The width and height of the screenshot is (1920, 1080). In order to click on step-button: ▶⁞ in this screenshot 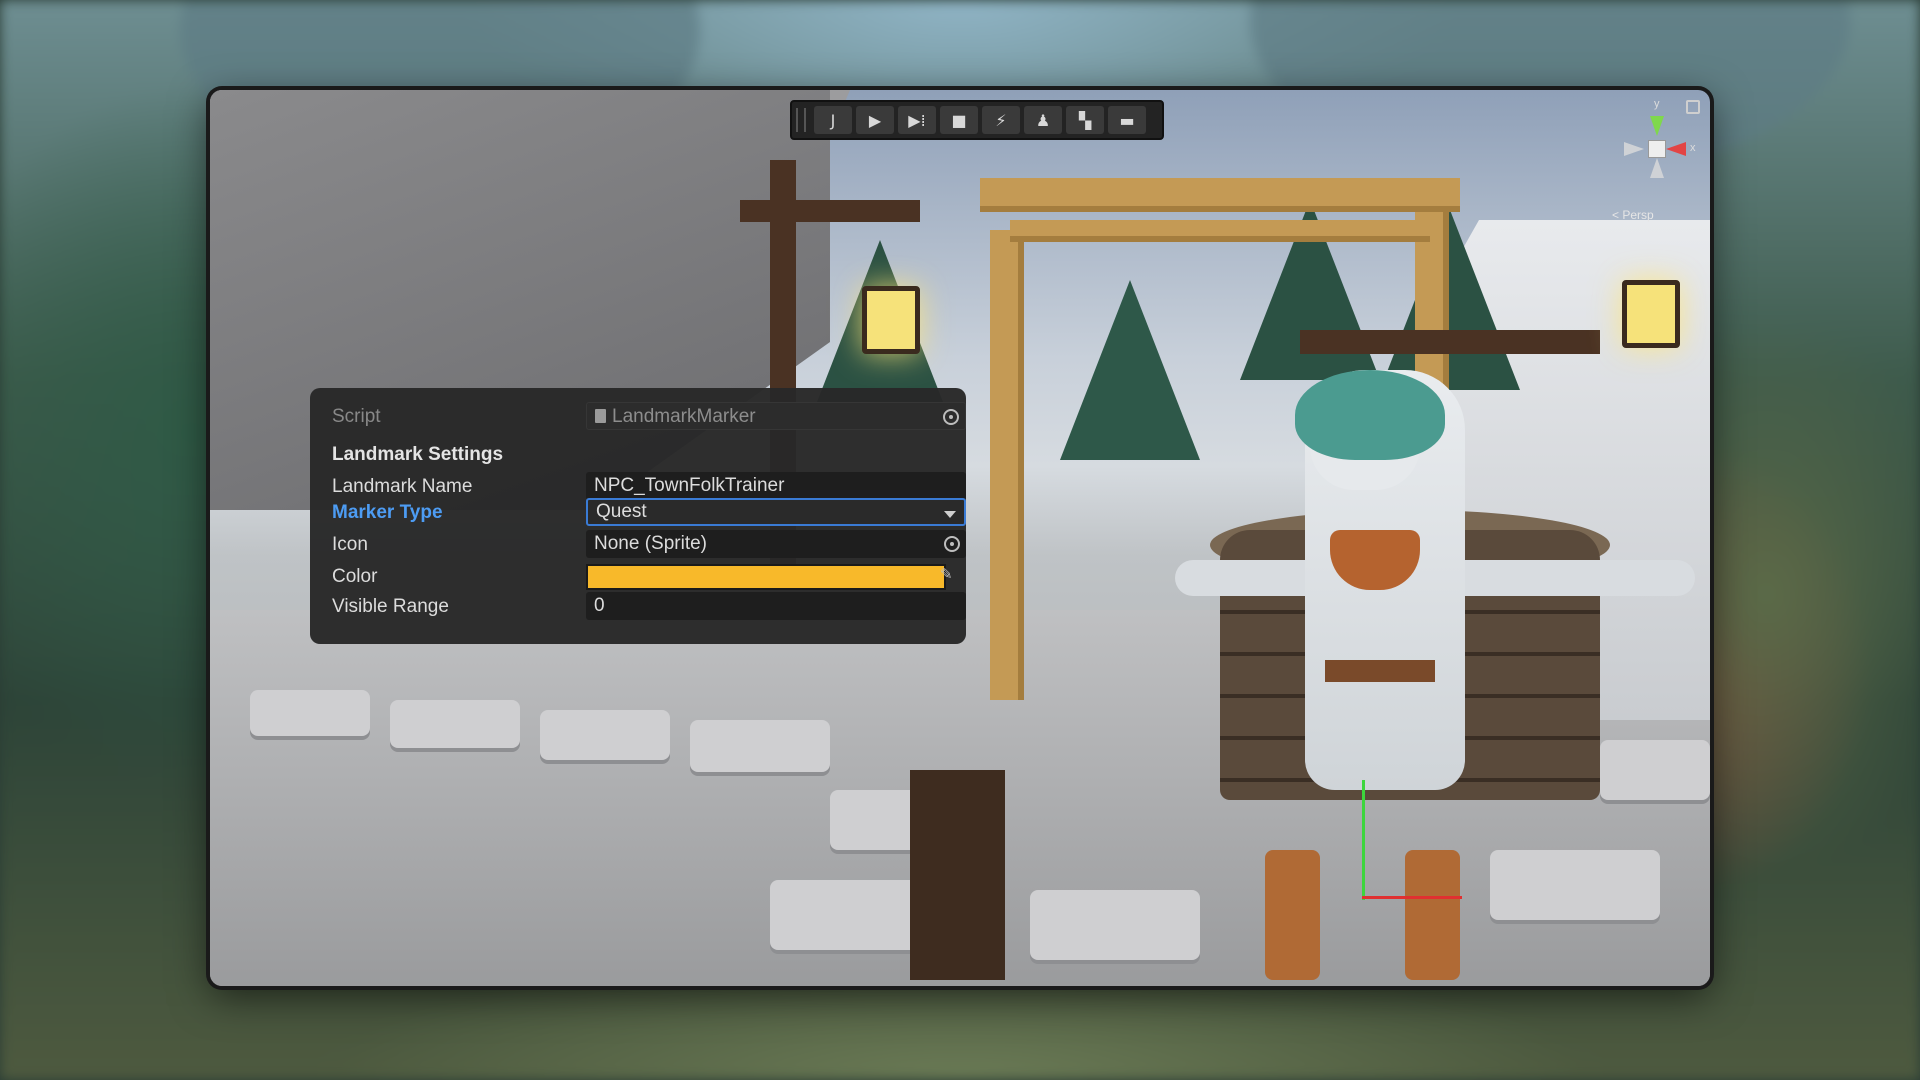, I will do `click(917, 120)`.